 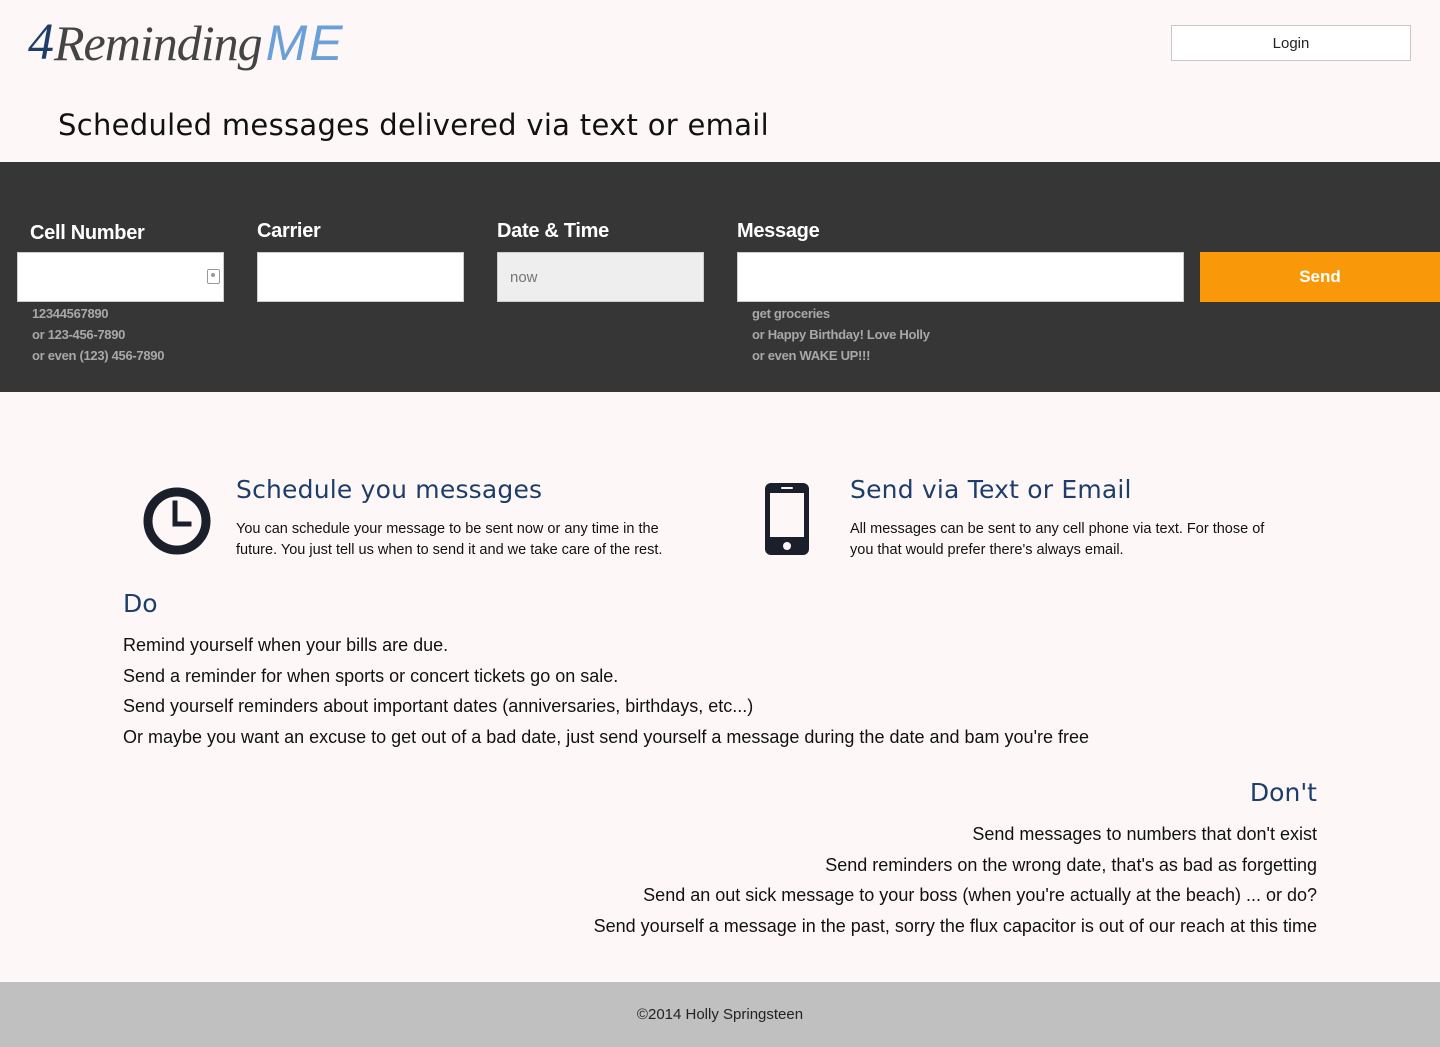 I want to click on carrier-label: Carrier, so click(x=289, y=231).